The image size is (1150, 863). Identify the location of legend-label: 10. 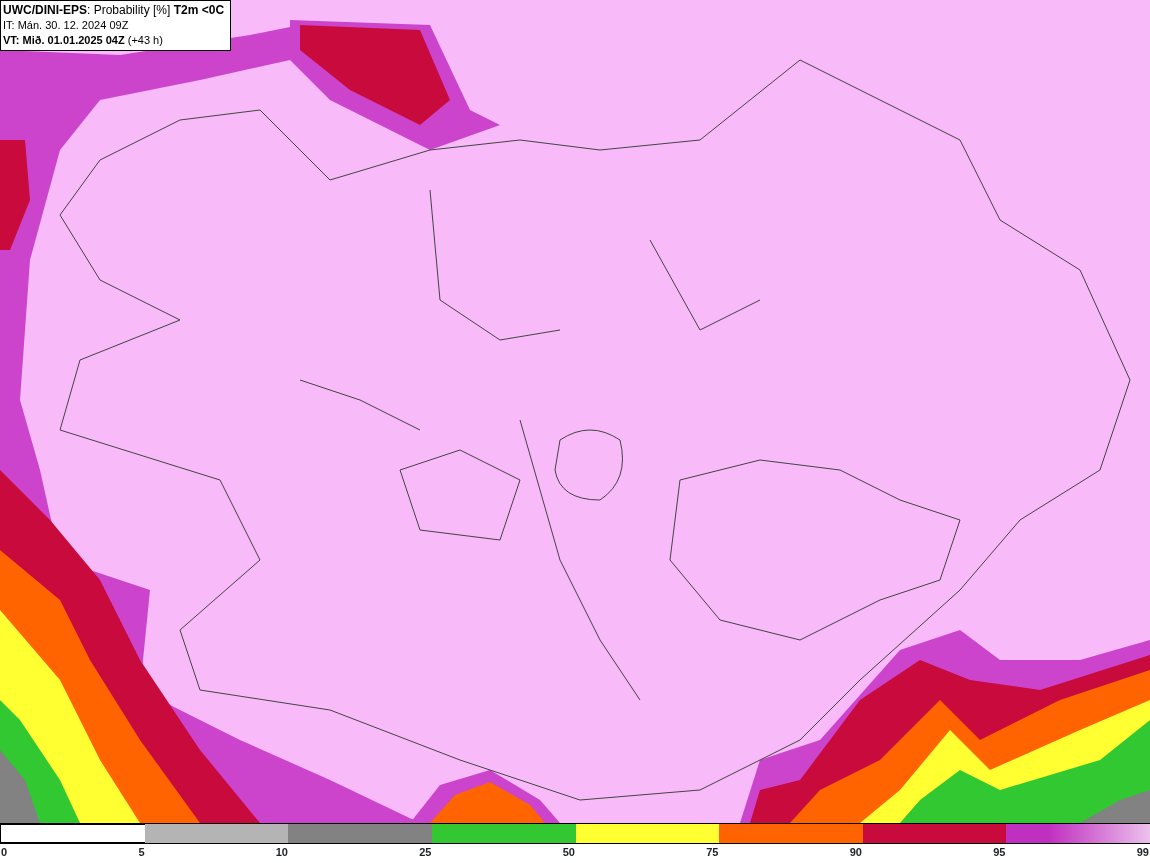
(281, 852).